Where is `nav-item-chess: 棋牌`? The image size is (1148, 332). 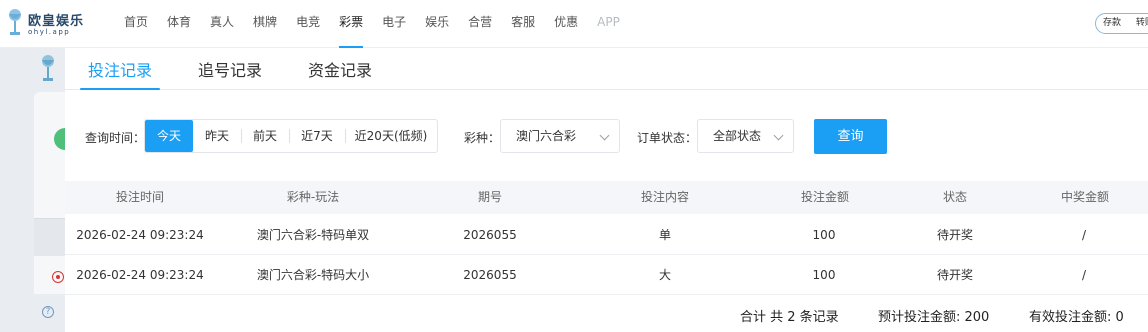
nav-item-chess: 棋牌 is located at coordinates (265, 24).